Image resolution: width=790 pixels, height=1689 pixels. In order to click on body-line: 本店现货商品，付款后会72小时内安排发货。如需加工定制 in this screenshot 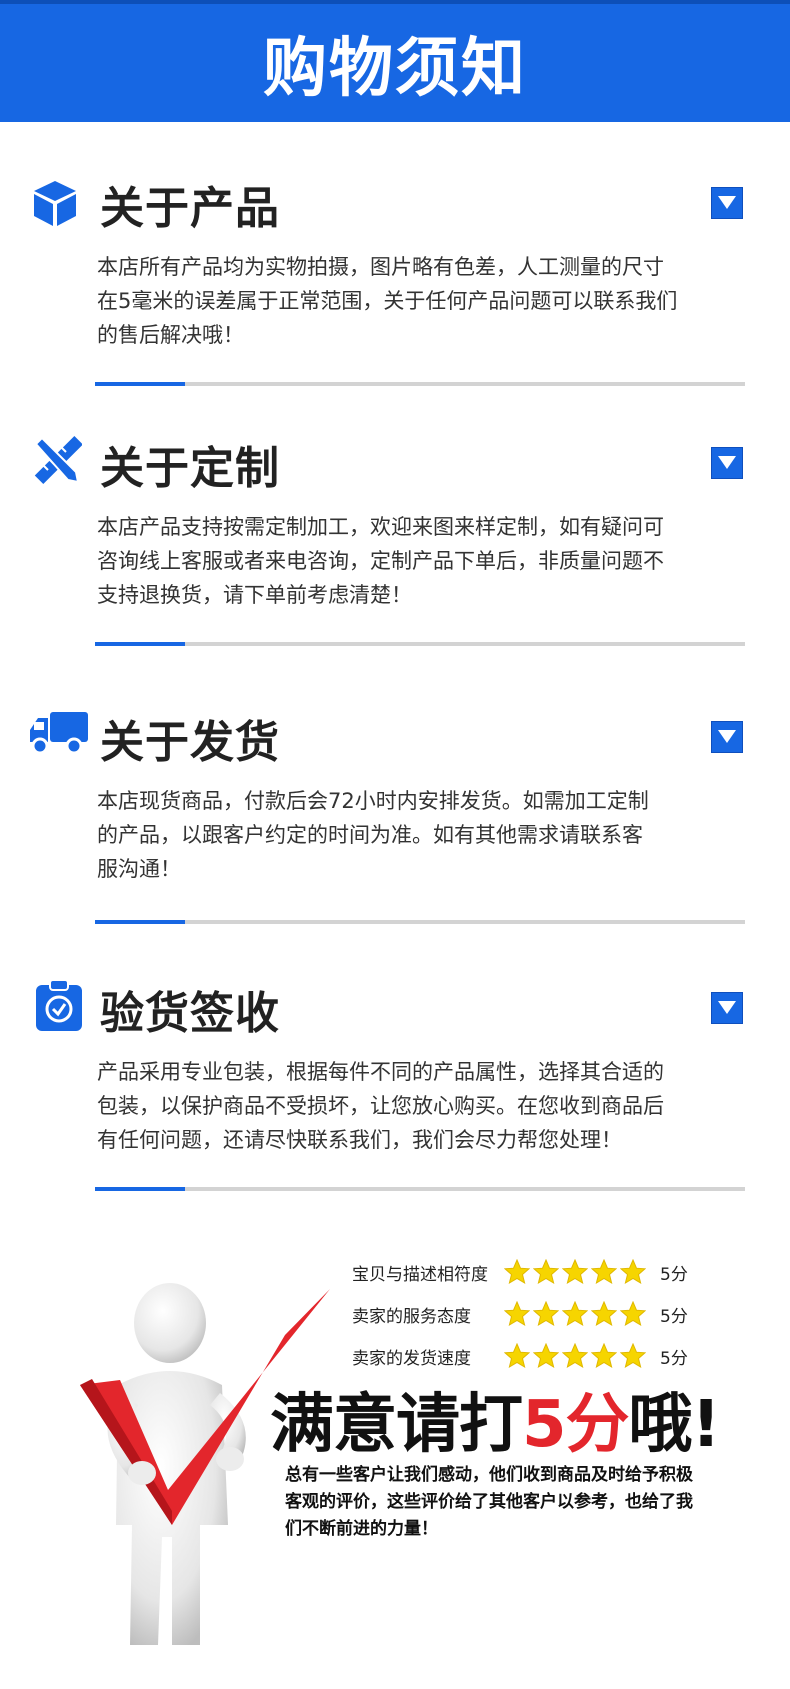, I will do `click(373, 801)`.